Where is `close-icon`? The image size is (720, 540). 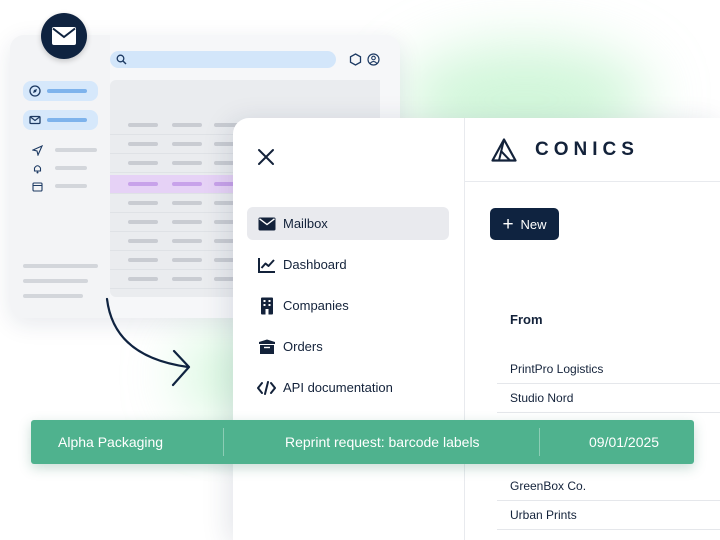
close-icon is located at coordinates (266, 157).